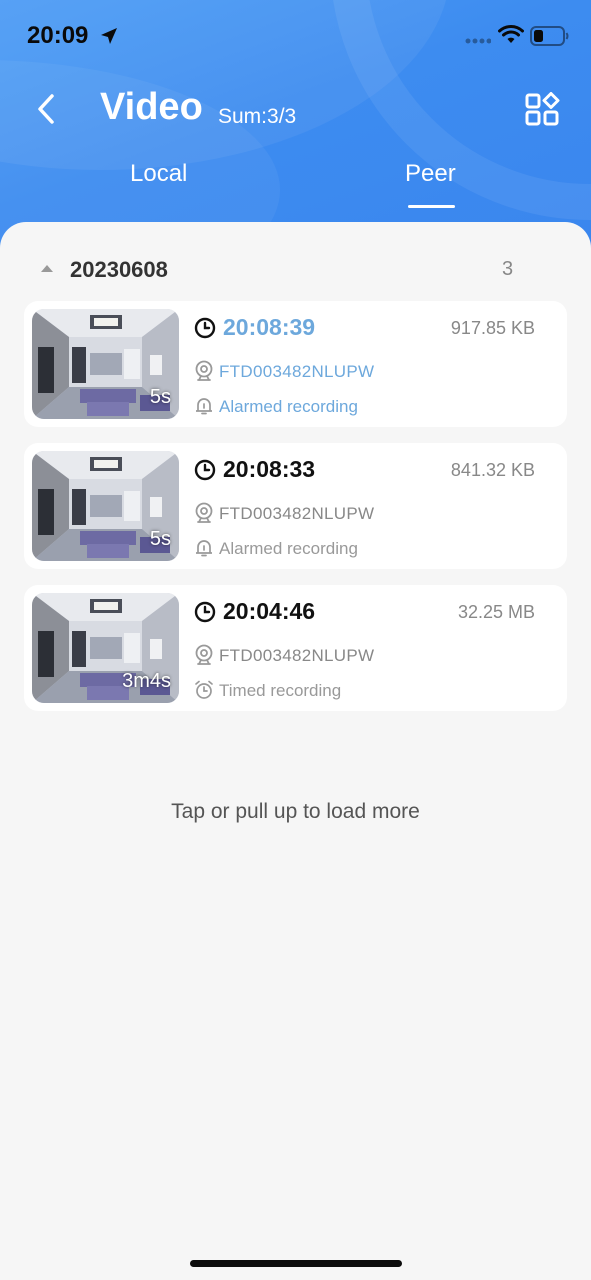 The width and height of the screenshot is (591, 1280). I want to click on status-time: 20:09, so click(58, 35).